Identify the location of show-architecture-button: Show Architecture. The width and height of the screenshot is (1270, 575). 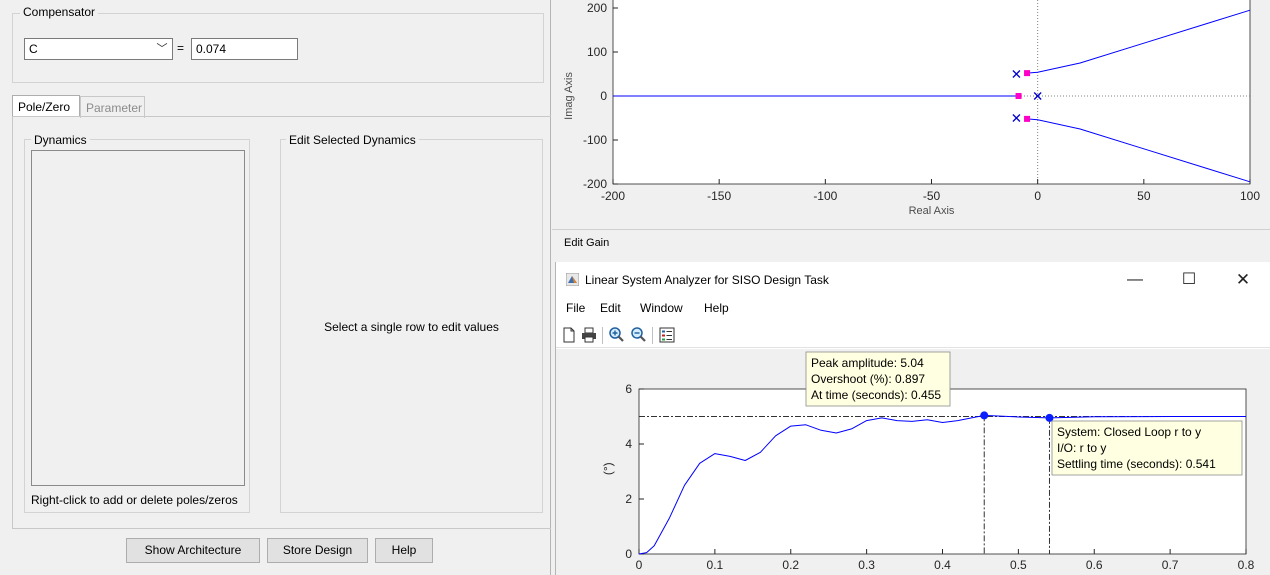
(193, 550).